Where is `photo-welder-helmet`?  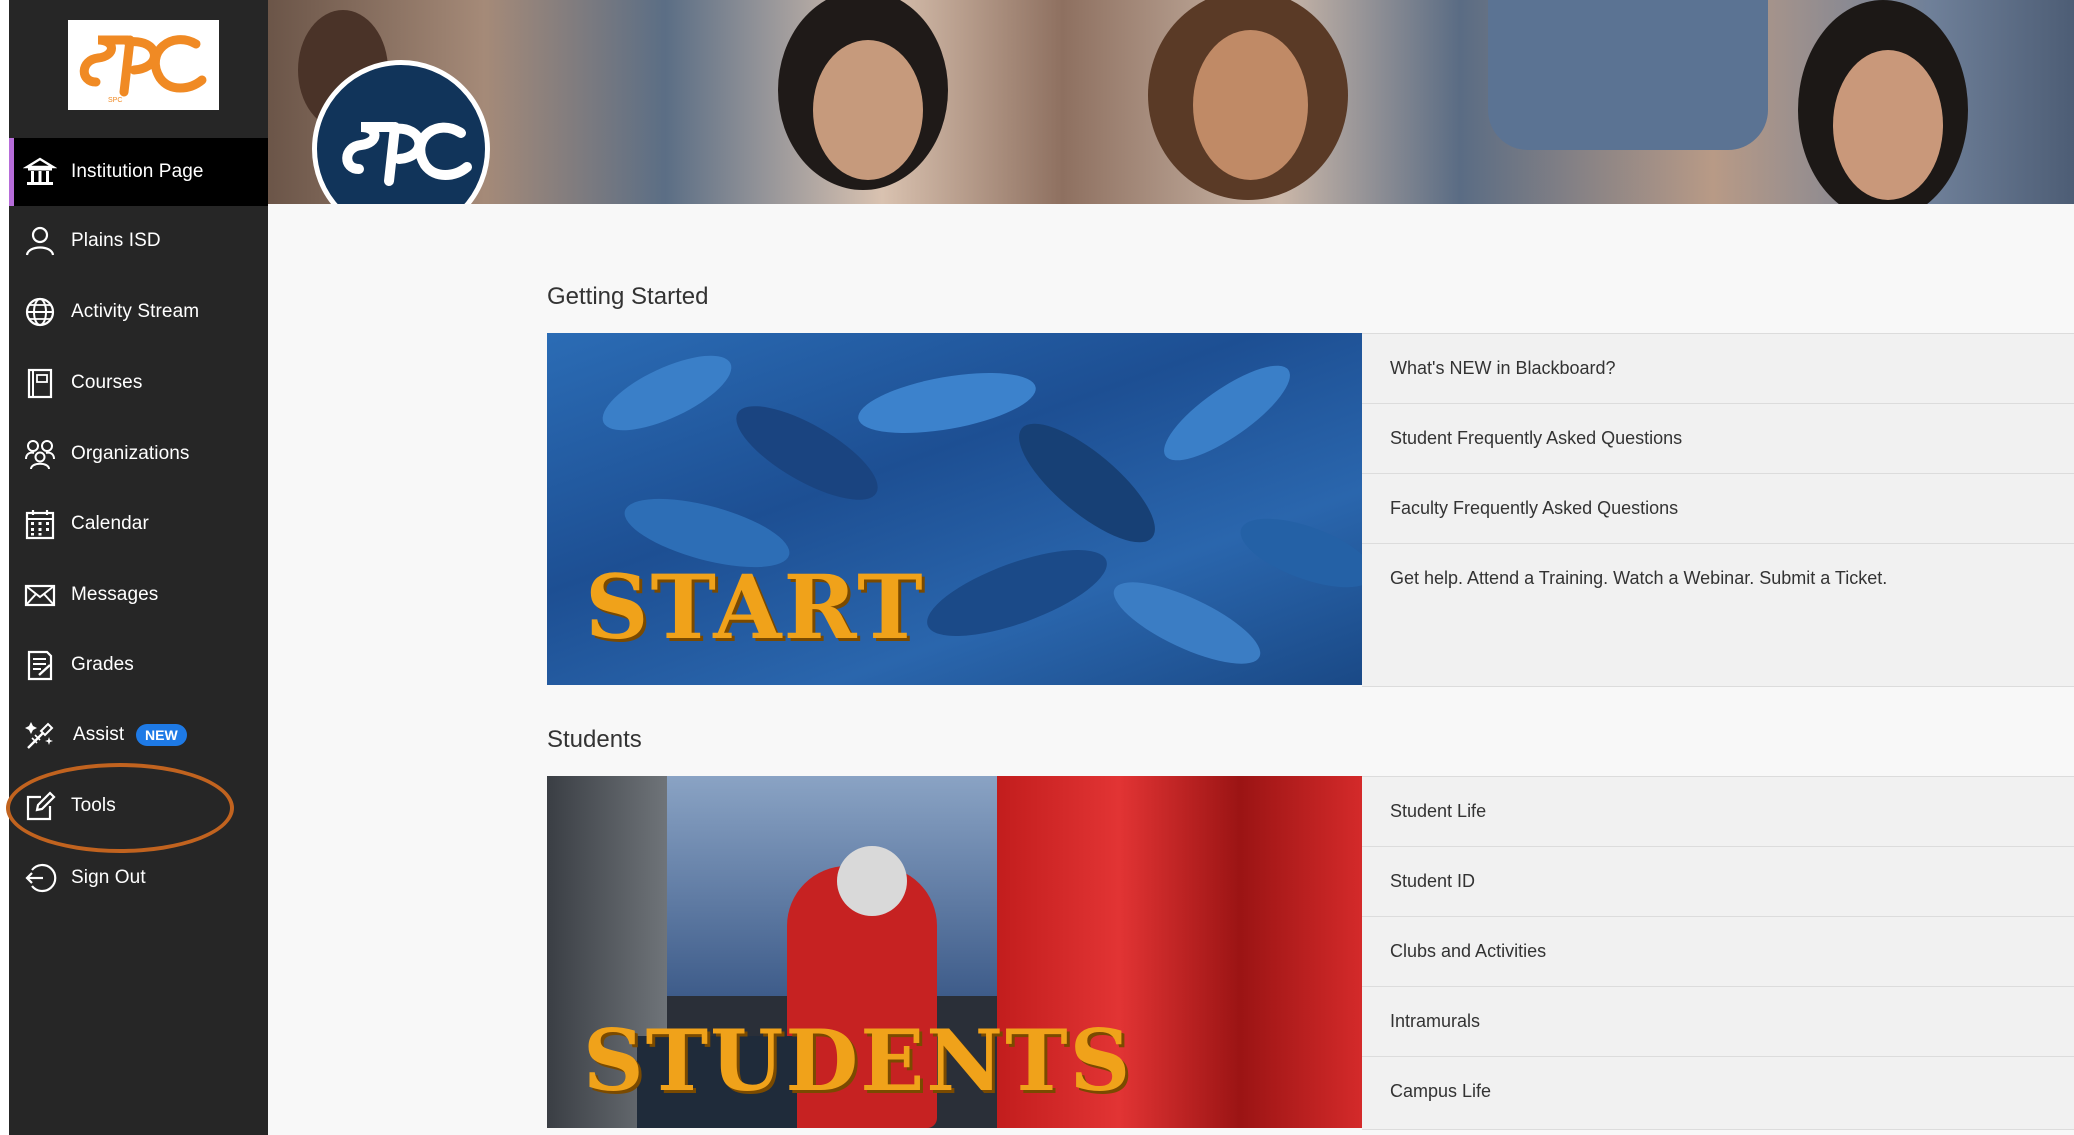 photo-welder-helmet is located at coordinates (872, 881).